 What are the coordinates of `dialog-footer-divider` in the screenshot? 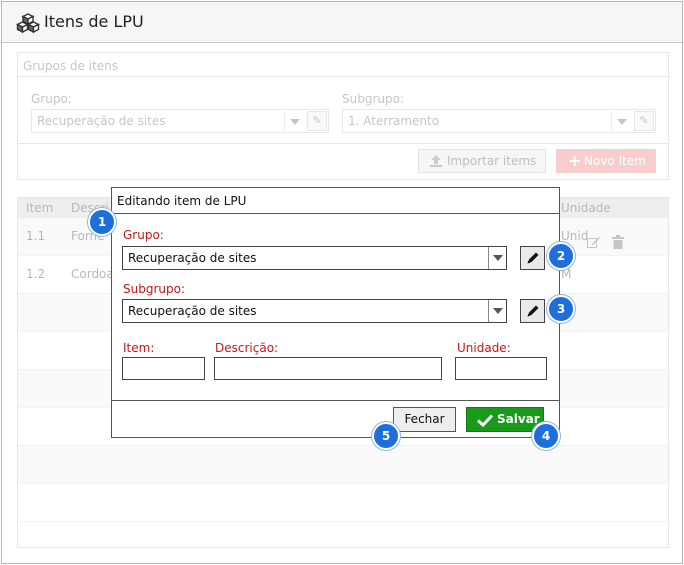 It's located at (335, 400).